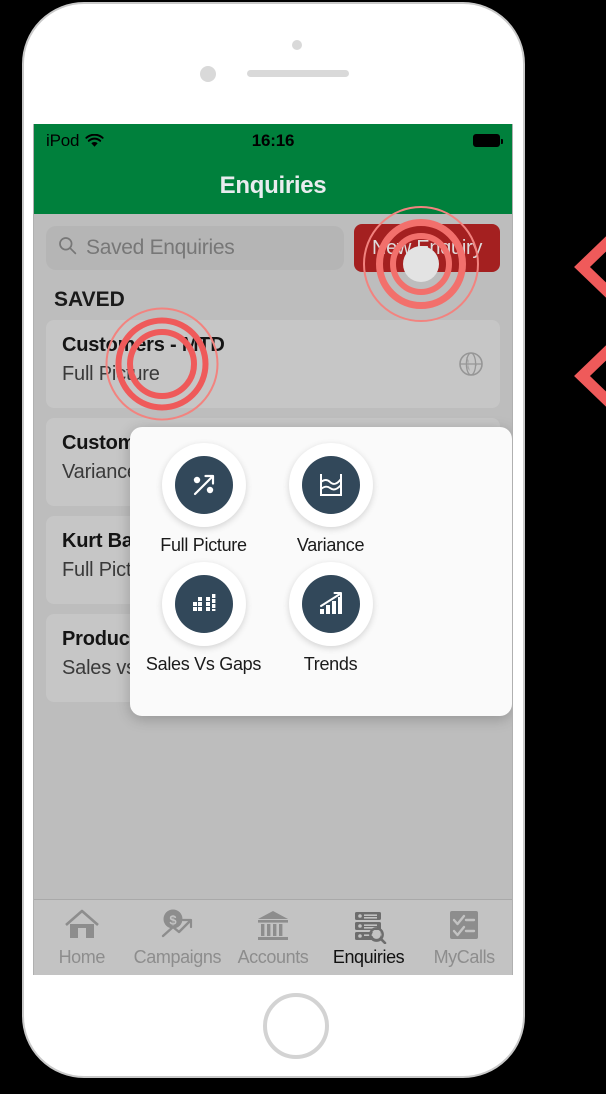  Describe the element at coordinates (330, 664) in the screenshot. I see `menu-item-label: Trends` at that location.